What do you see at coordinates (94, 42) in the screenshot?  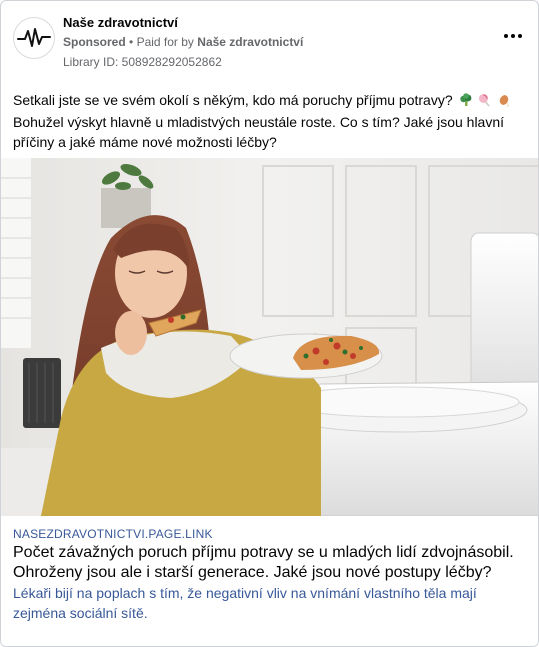 I see `sponsored-label: Sponsored` at bounding box center [94, 42].